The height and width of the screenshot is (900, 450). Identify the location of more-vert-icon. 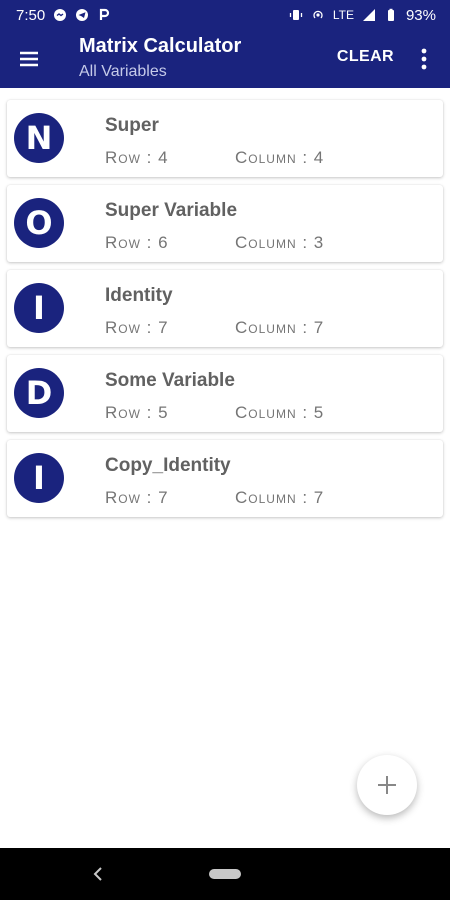
(424, 59).